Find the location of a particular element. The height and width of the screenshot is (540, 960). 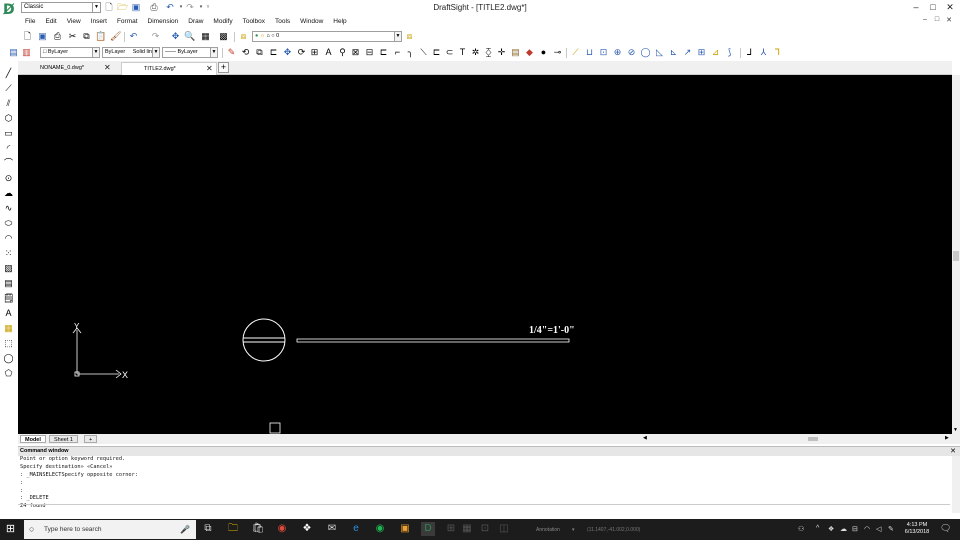

chevron-down-icon: ▾ is located at coordinates (573, 530).